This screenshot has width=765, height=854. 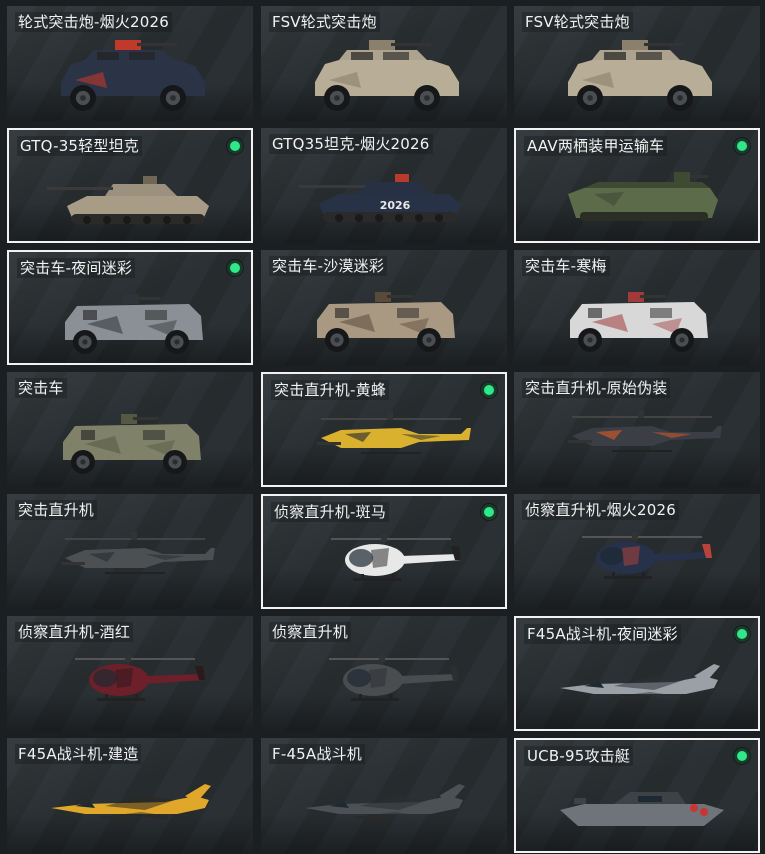 I want to click on vehicle-name: F45A战斗机-夜间迷彩, so click(x=602, y=634).